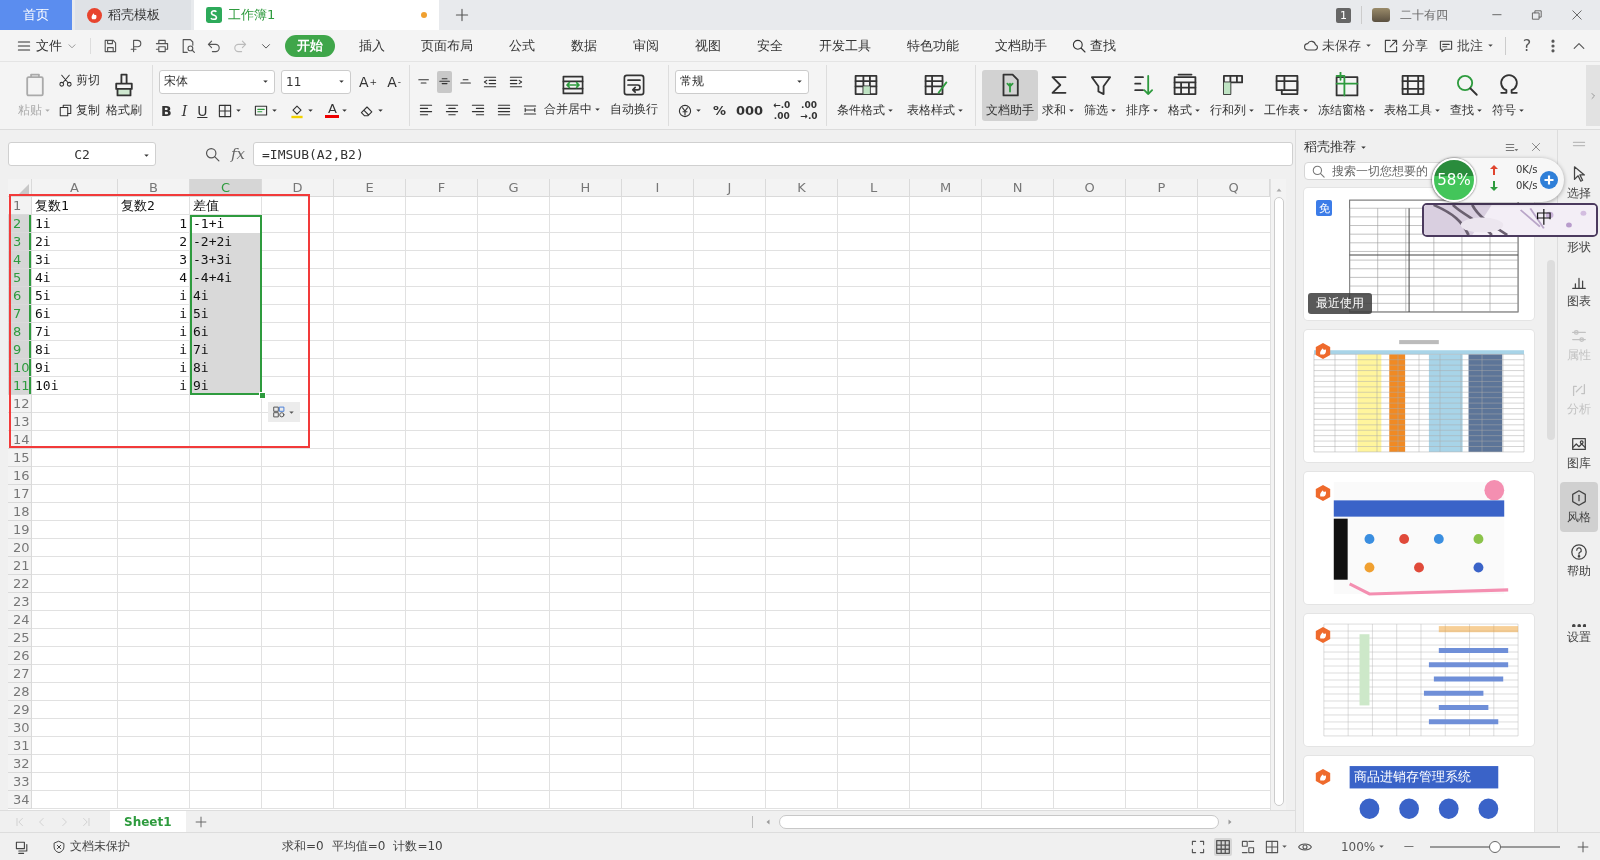 Image resolution: width=1600 pixels, height=860 pixels. What do you see at coordinates (133, 15) in the screenshot?
I see `tab: 稻壳模板` at bounding box center [133, 15].